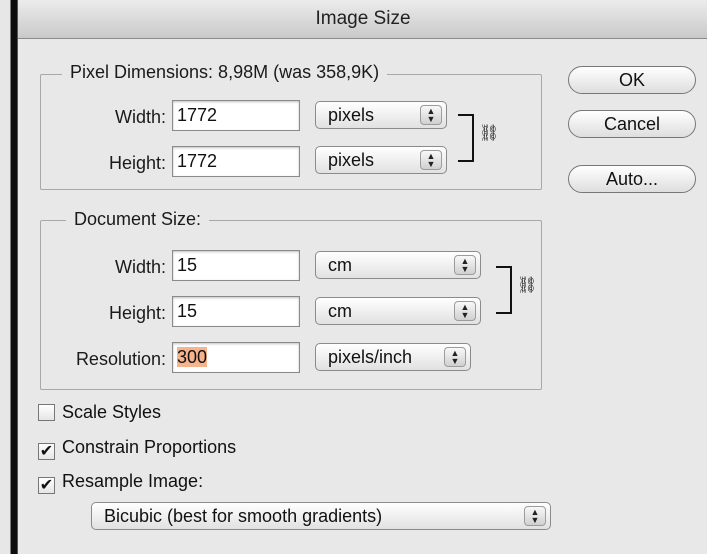 This screenshot has width=707, height=554. I want to click on document-size-legend: Document Size:, so click(138, 219).